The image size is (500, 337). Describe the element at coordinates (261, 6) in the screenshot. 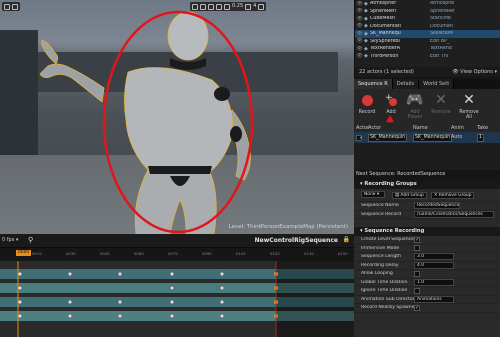

I see `maximize-icon` at that location.